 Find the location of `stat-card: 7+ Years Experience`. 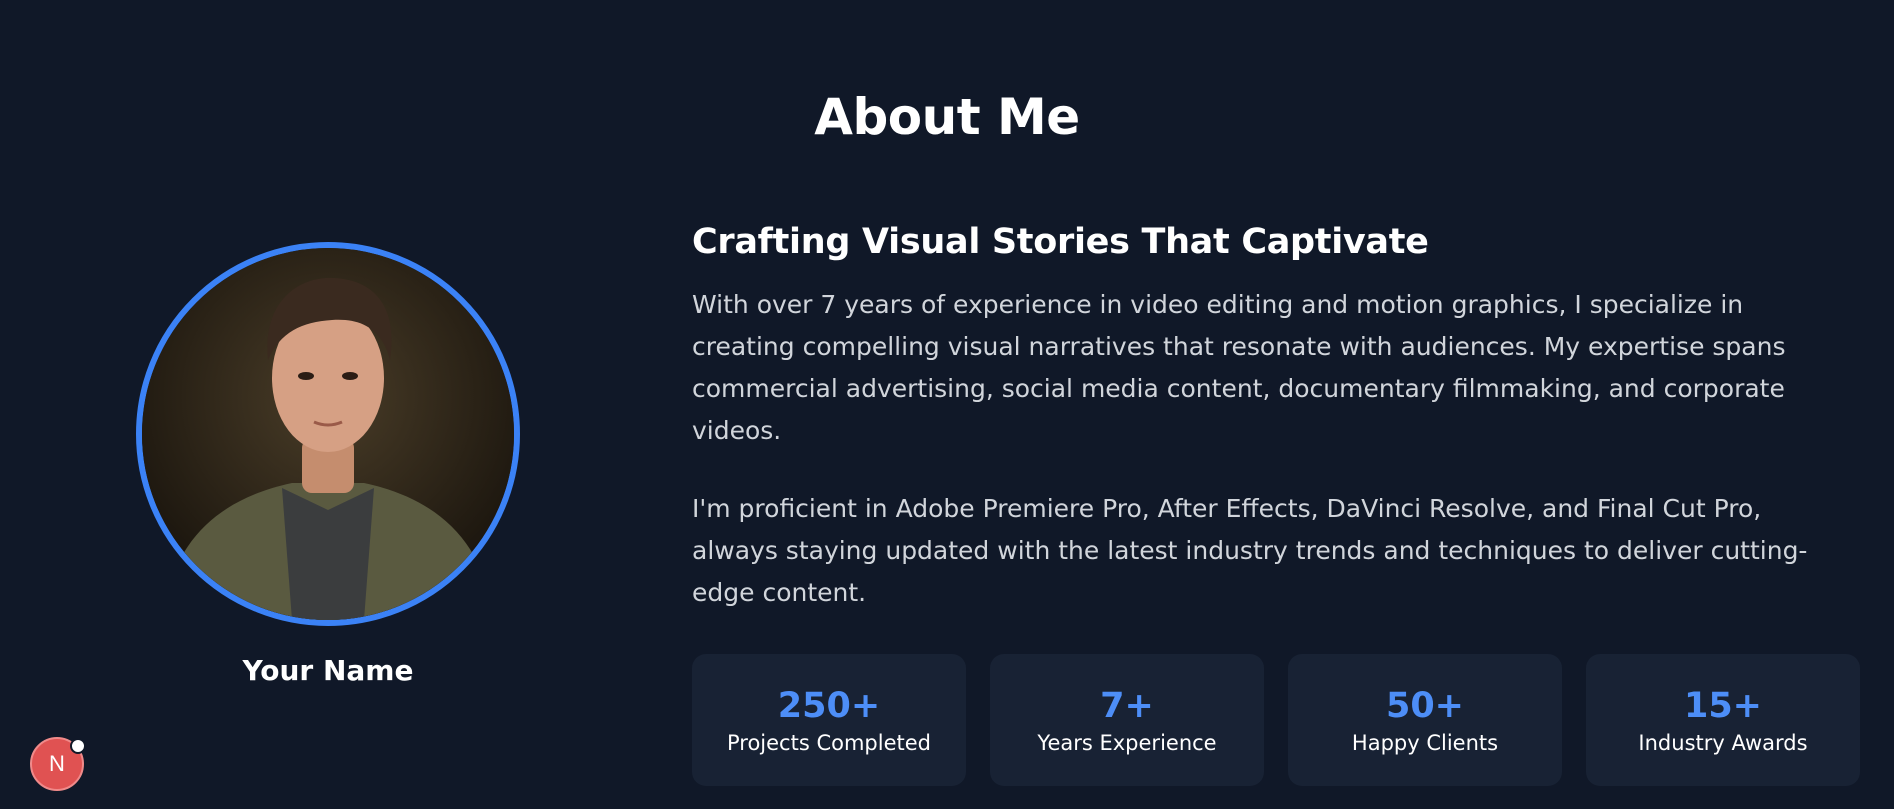

stat-card: 7+ Years Experience is located at coordinates (1127, 720).